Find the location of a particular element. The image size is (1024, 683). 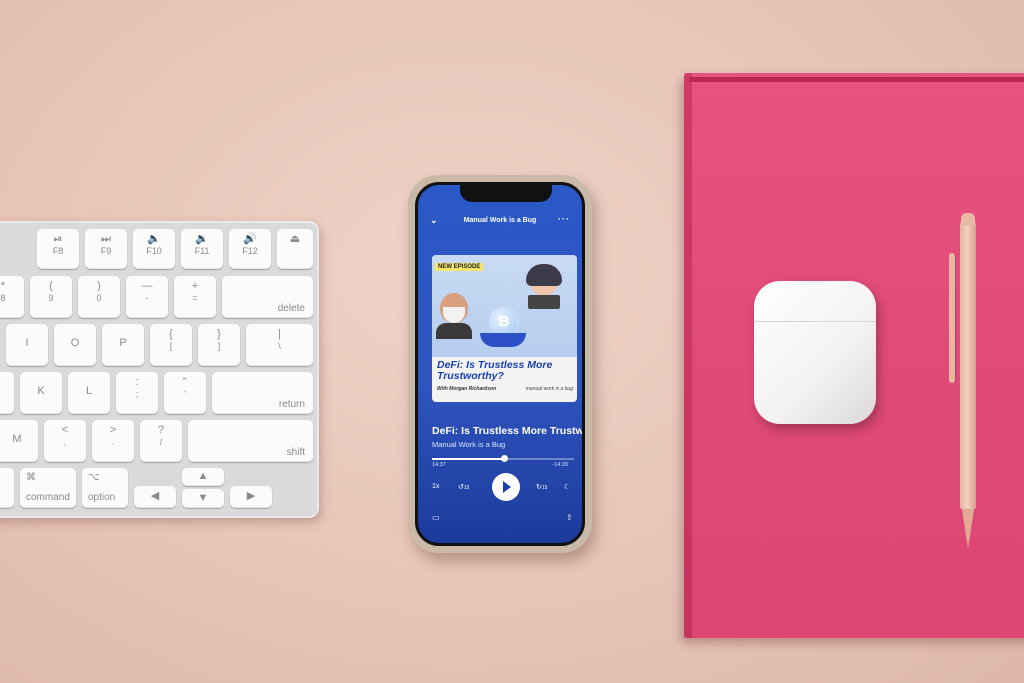

key-arrow-right: ▶ is located at coordinates (251, 497).